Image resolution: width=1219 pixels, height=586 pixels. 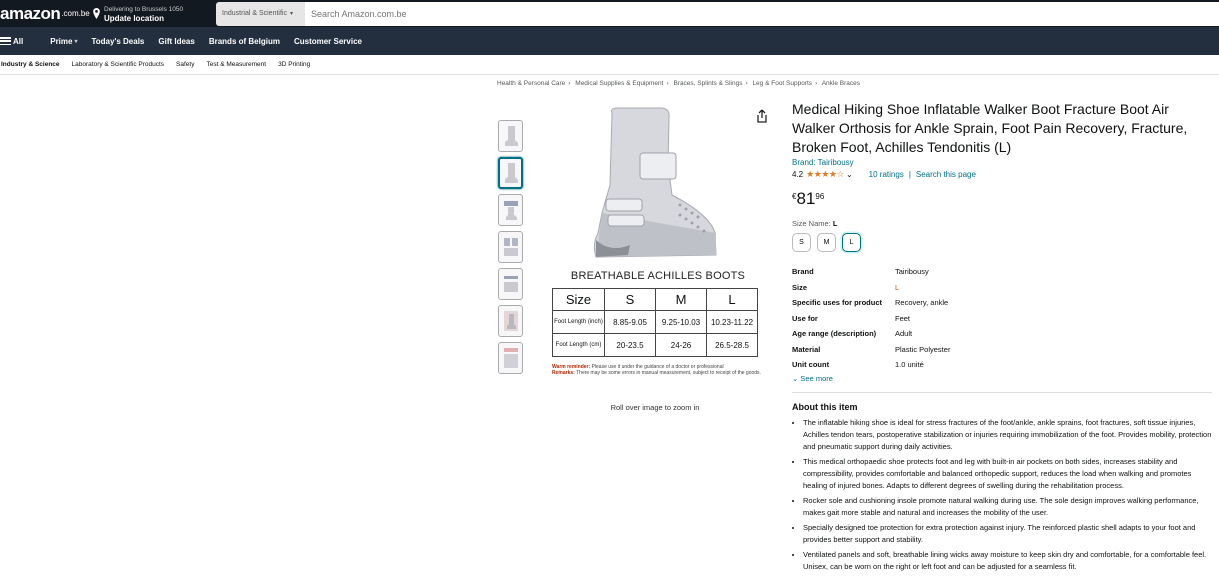 I want to click on search-category-dropdown: Industrial & Scientific ▾, so click(x=260, y=13).